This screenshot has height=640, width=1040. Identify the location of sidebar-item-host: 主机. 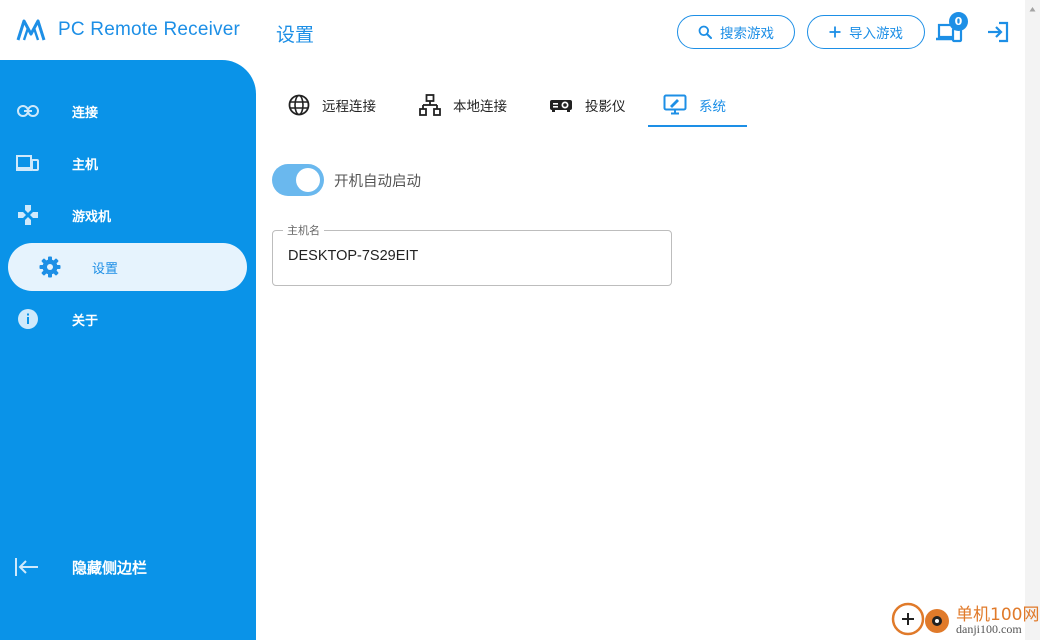
(127, 163).